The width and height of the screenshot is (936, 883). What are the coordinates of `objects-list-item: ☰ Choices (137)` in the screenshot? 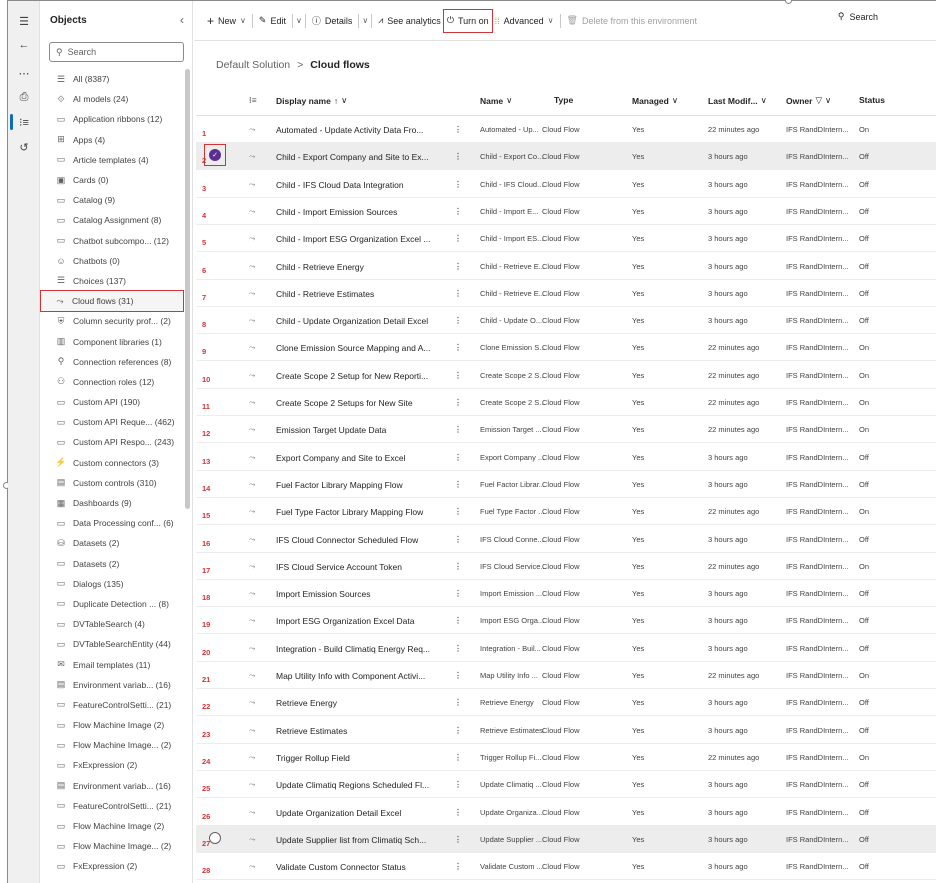 It's located at (112, 281).